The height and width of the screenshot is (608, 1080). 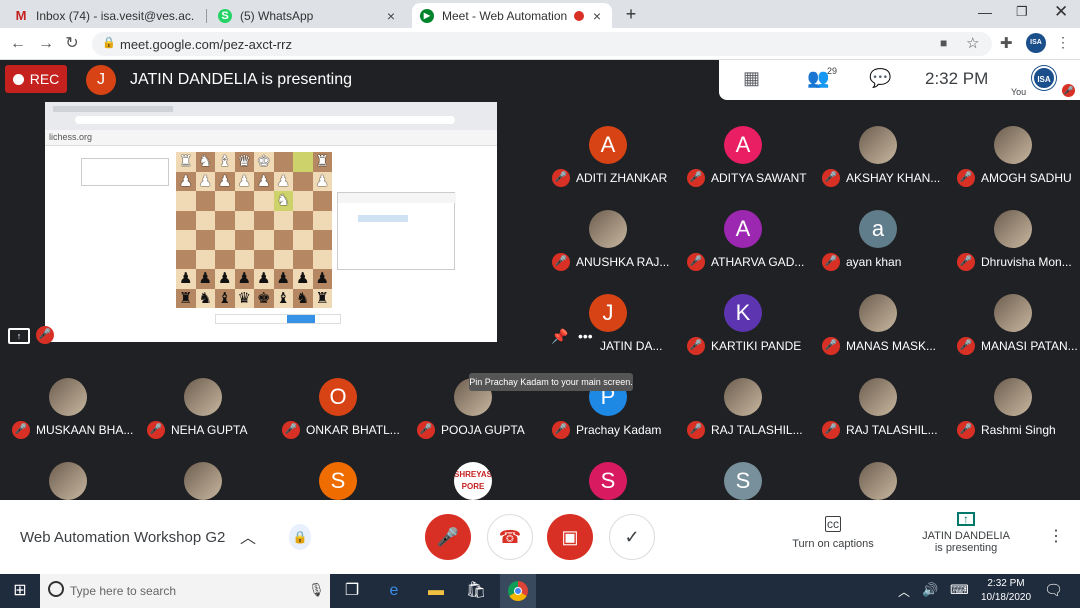 I want to click on more-options-icon: •••, so click(x=585, y=336).